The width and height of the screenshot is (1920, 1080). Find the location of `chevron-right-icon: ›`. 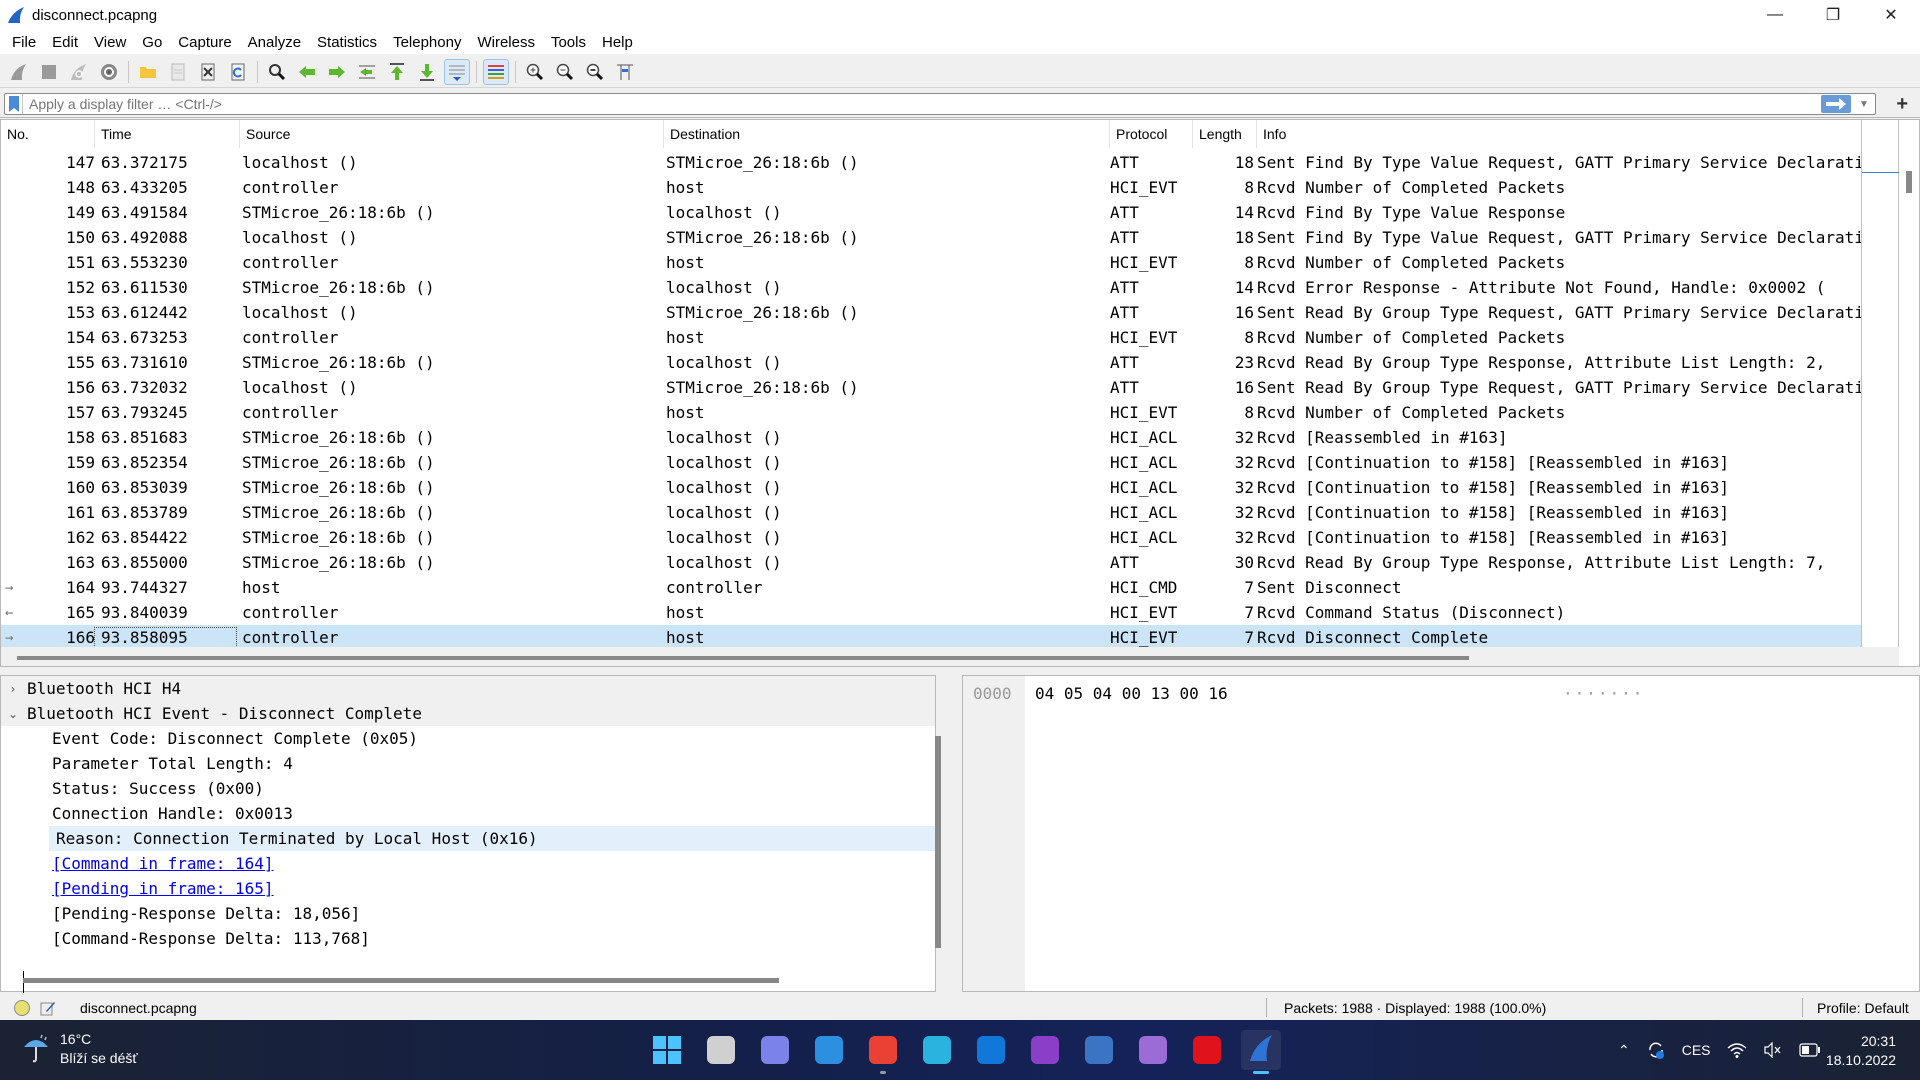

chevron-right-icon: › is located at coordinates (13, 689).